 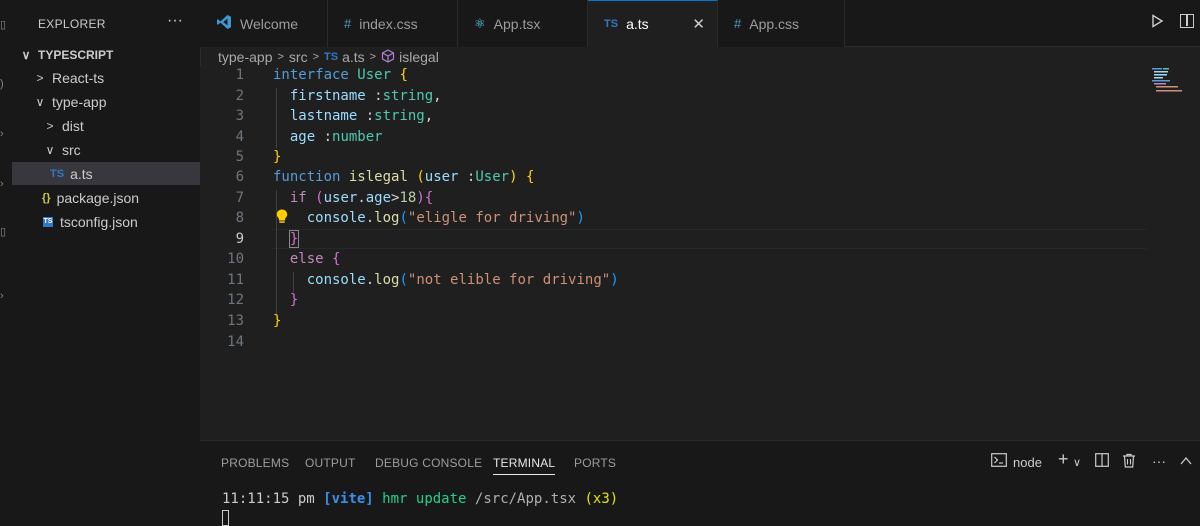 What do you see at coordinates (239, 116) in the screenshot?
I see `line-number: 3` at bounding box center [239, 116].